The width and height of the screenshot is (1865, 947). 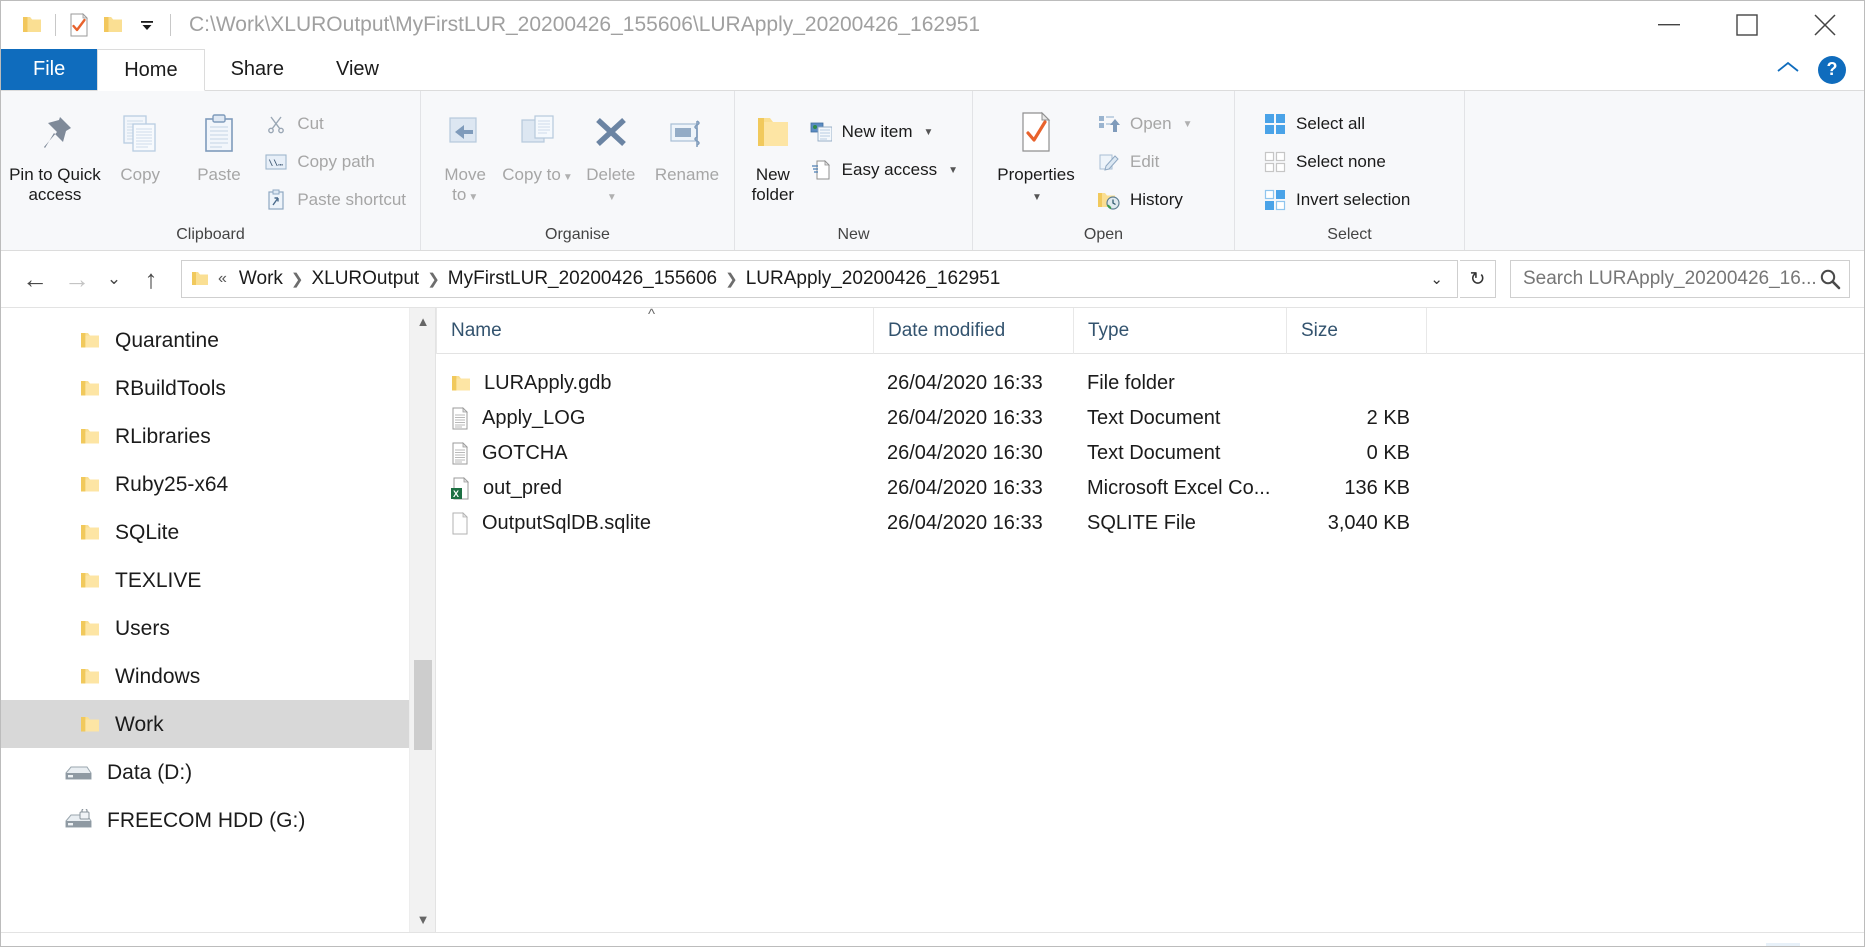 I want to click on sidebar-item-ruby25-x64: Ruby25-x64, so click(x=218, y=484).